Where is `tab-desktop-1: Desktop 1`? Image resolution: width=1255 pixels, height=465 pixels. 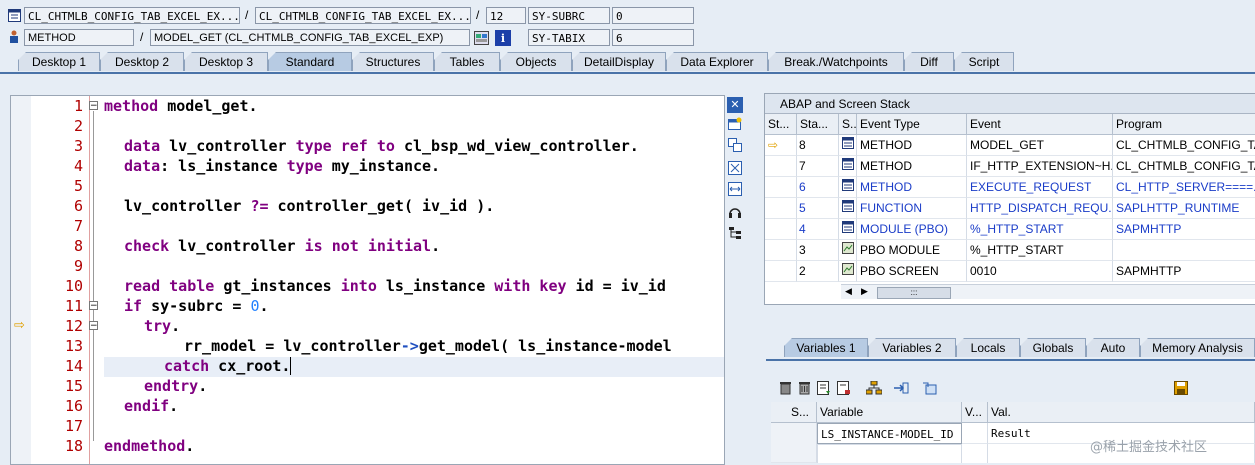
tab-desktop-1: Desktop 1 is located at coordinates (59, 61).